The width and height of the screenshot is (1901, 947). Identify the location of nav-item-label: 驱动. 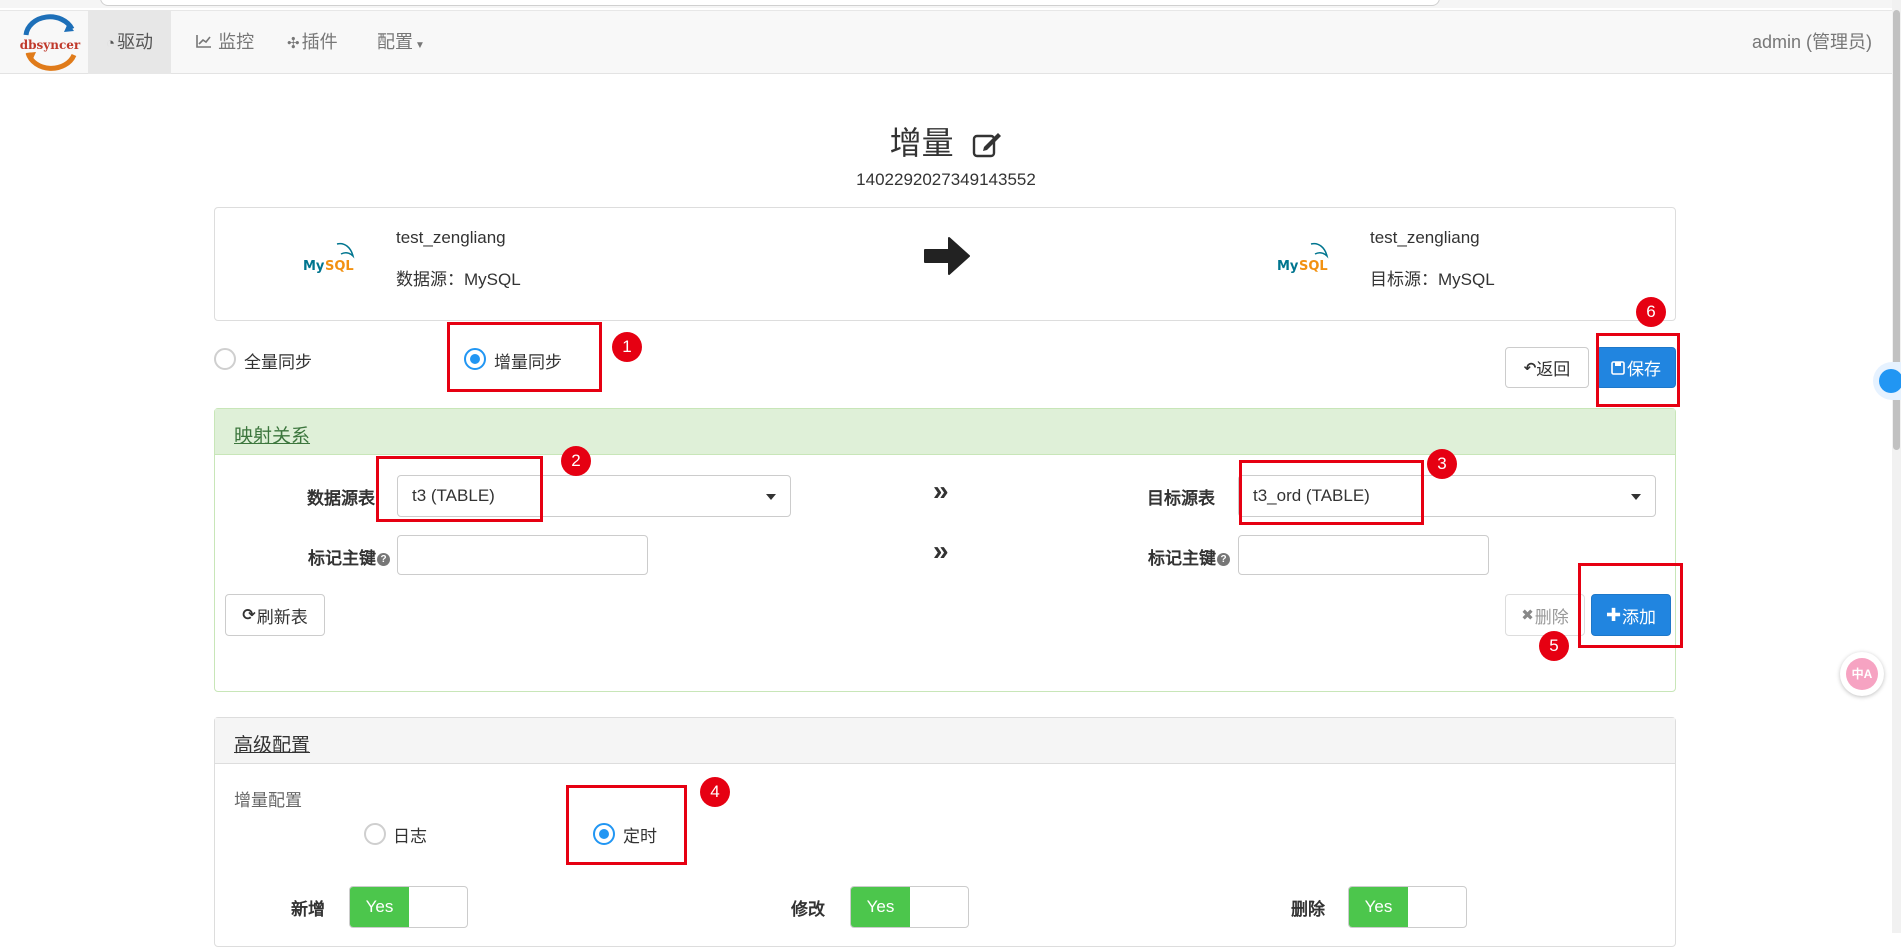
(135, 42).